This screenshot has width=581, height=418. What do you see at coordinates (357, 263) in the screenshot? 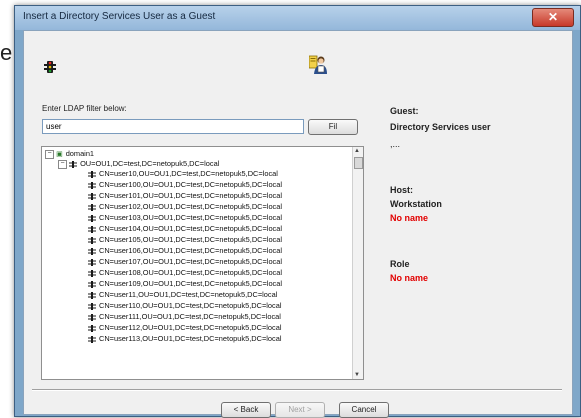
I see `tree-scrollbar: ▲ ▼` at bounding box center [357, 263].